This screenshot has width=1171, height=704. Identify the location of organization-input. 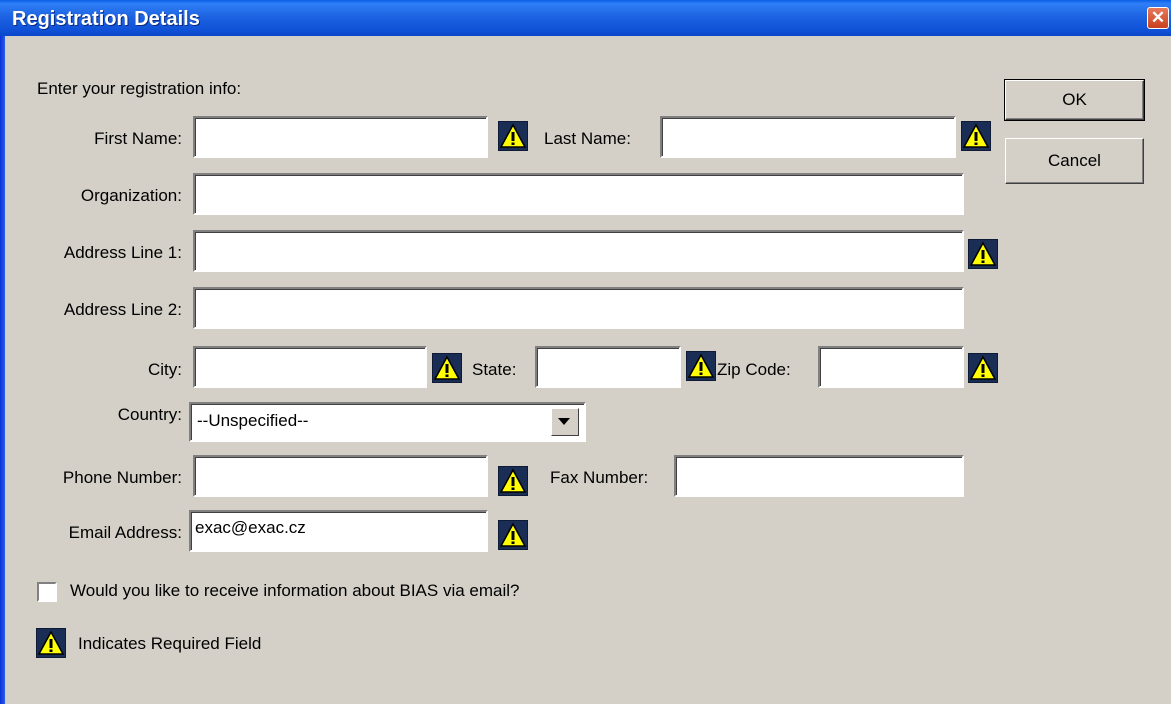
(578, 194).